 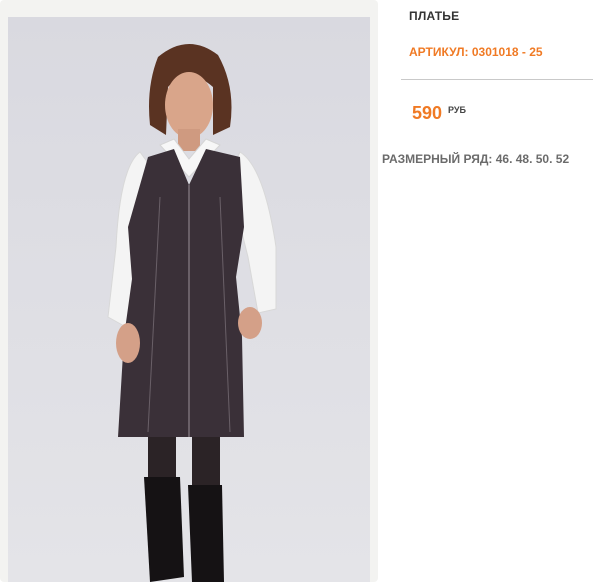 I want to click on product-price: 590, so click(x=427, y=113).